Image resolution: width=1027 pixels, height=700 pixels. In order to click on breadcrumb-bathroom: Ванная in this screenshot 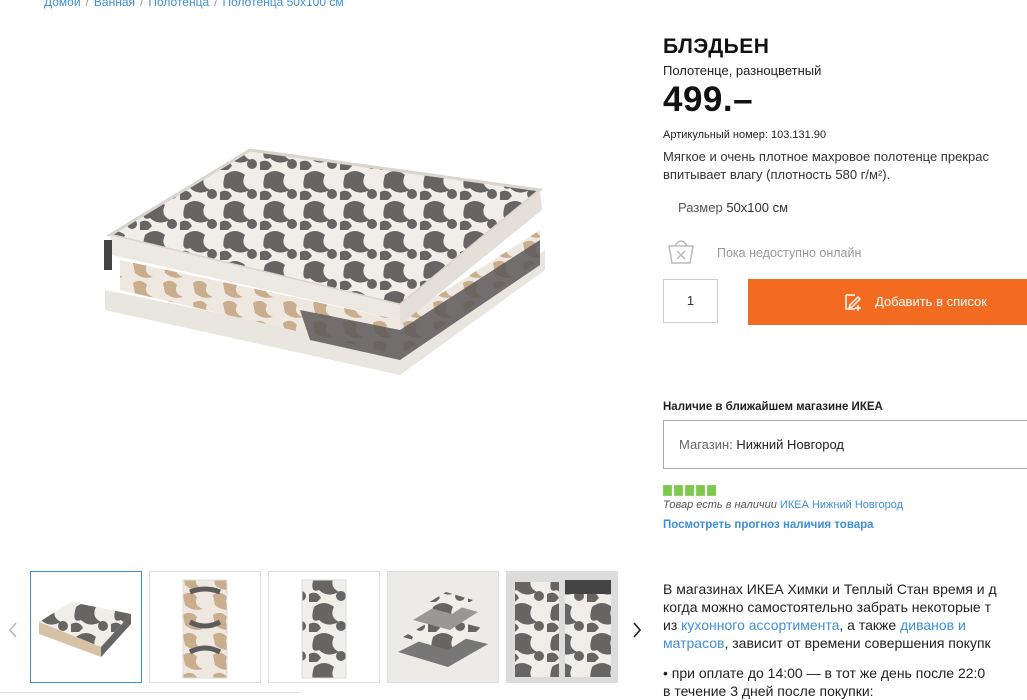, I will do `click(114, 4)`.